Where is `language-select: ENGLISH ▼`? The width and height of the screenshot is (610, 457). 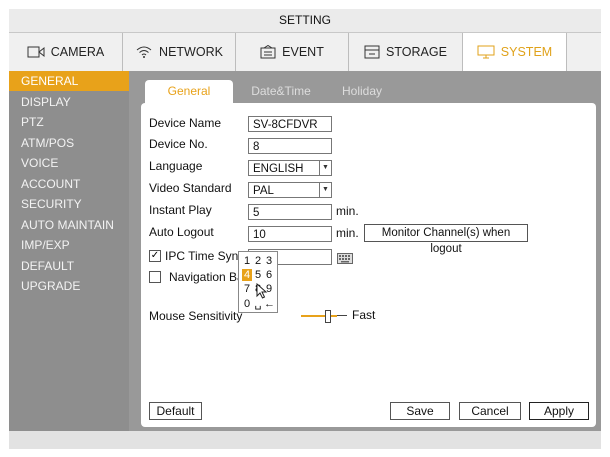 language-select: ENGLISH ▼ is located at coordinates (290, 168).